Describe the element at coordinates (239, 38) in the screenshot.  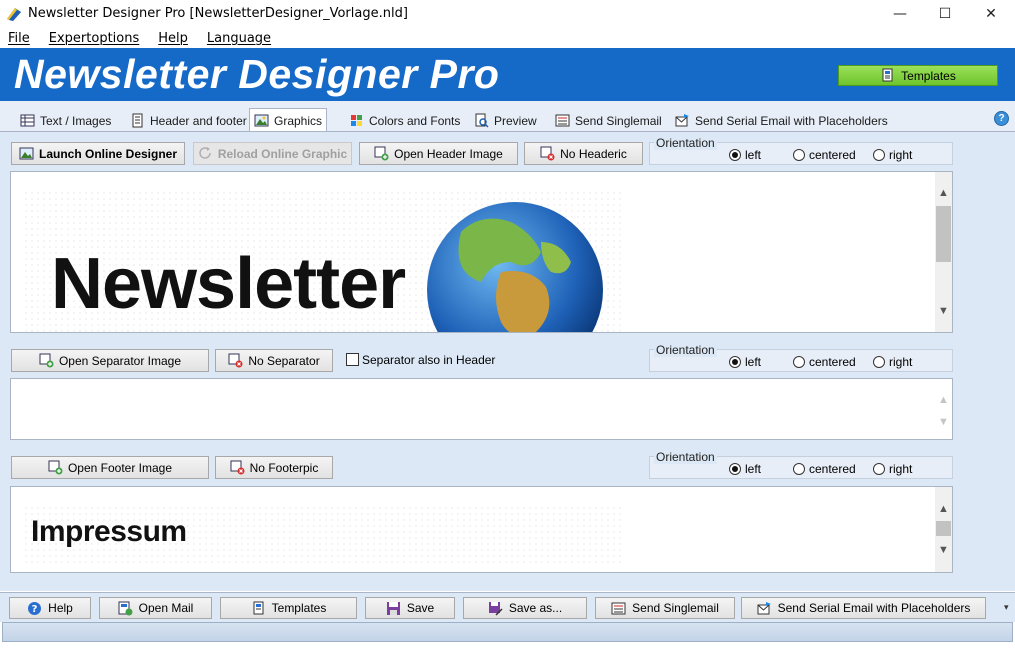
I see `menu-language: Language` at that location.